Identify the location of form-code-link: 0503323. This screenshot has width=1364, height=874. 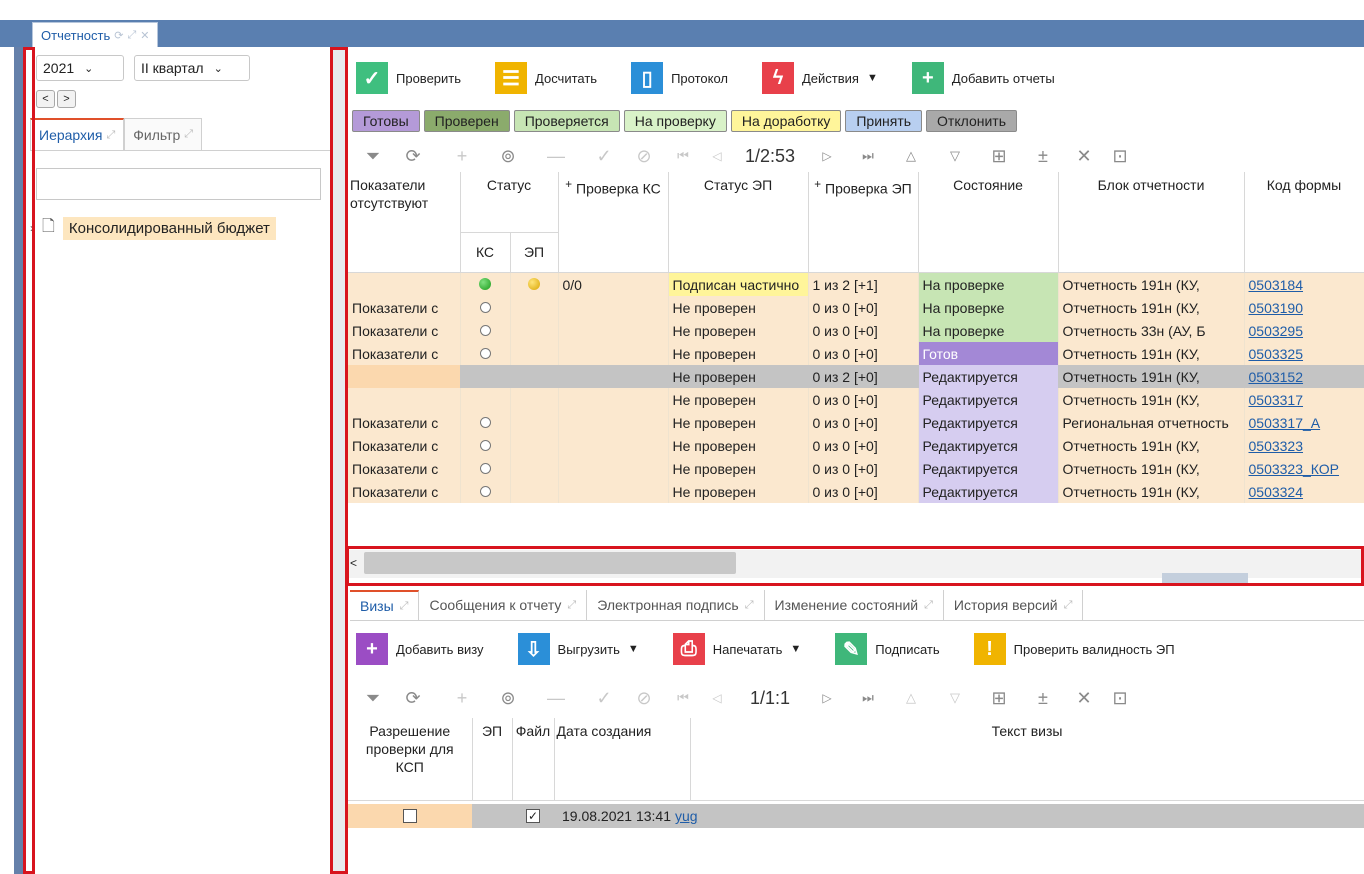
(1276, 446).